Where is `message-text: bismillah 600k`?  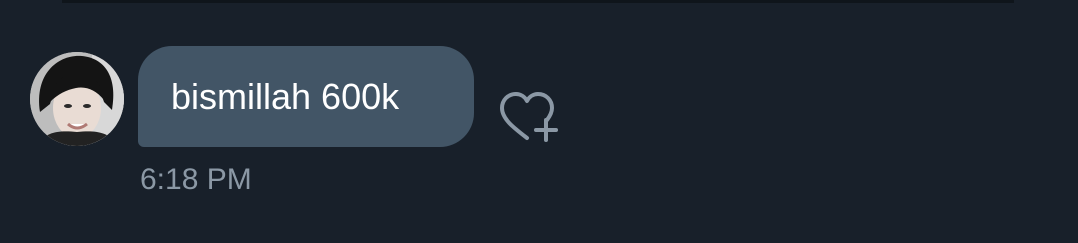 message-text: bismillah 600k is located at coordinates (285, 96).